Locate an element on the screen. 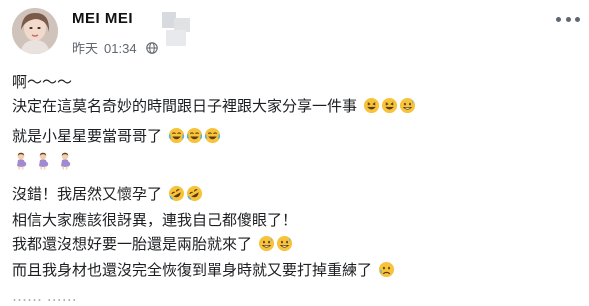 The image size is (589, 306). post-line-5: 沒錯！我居然又懷孕了 is located at coordinates (107, 195).